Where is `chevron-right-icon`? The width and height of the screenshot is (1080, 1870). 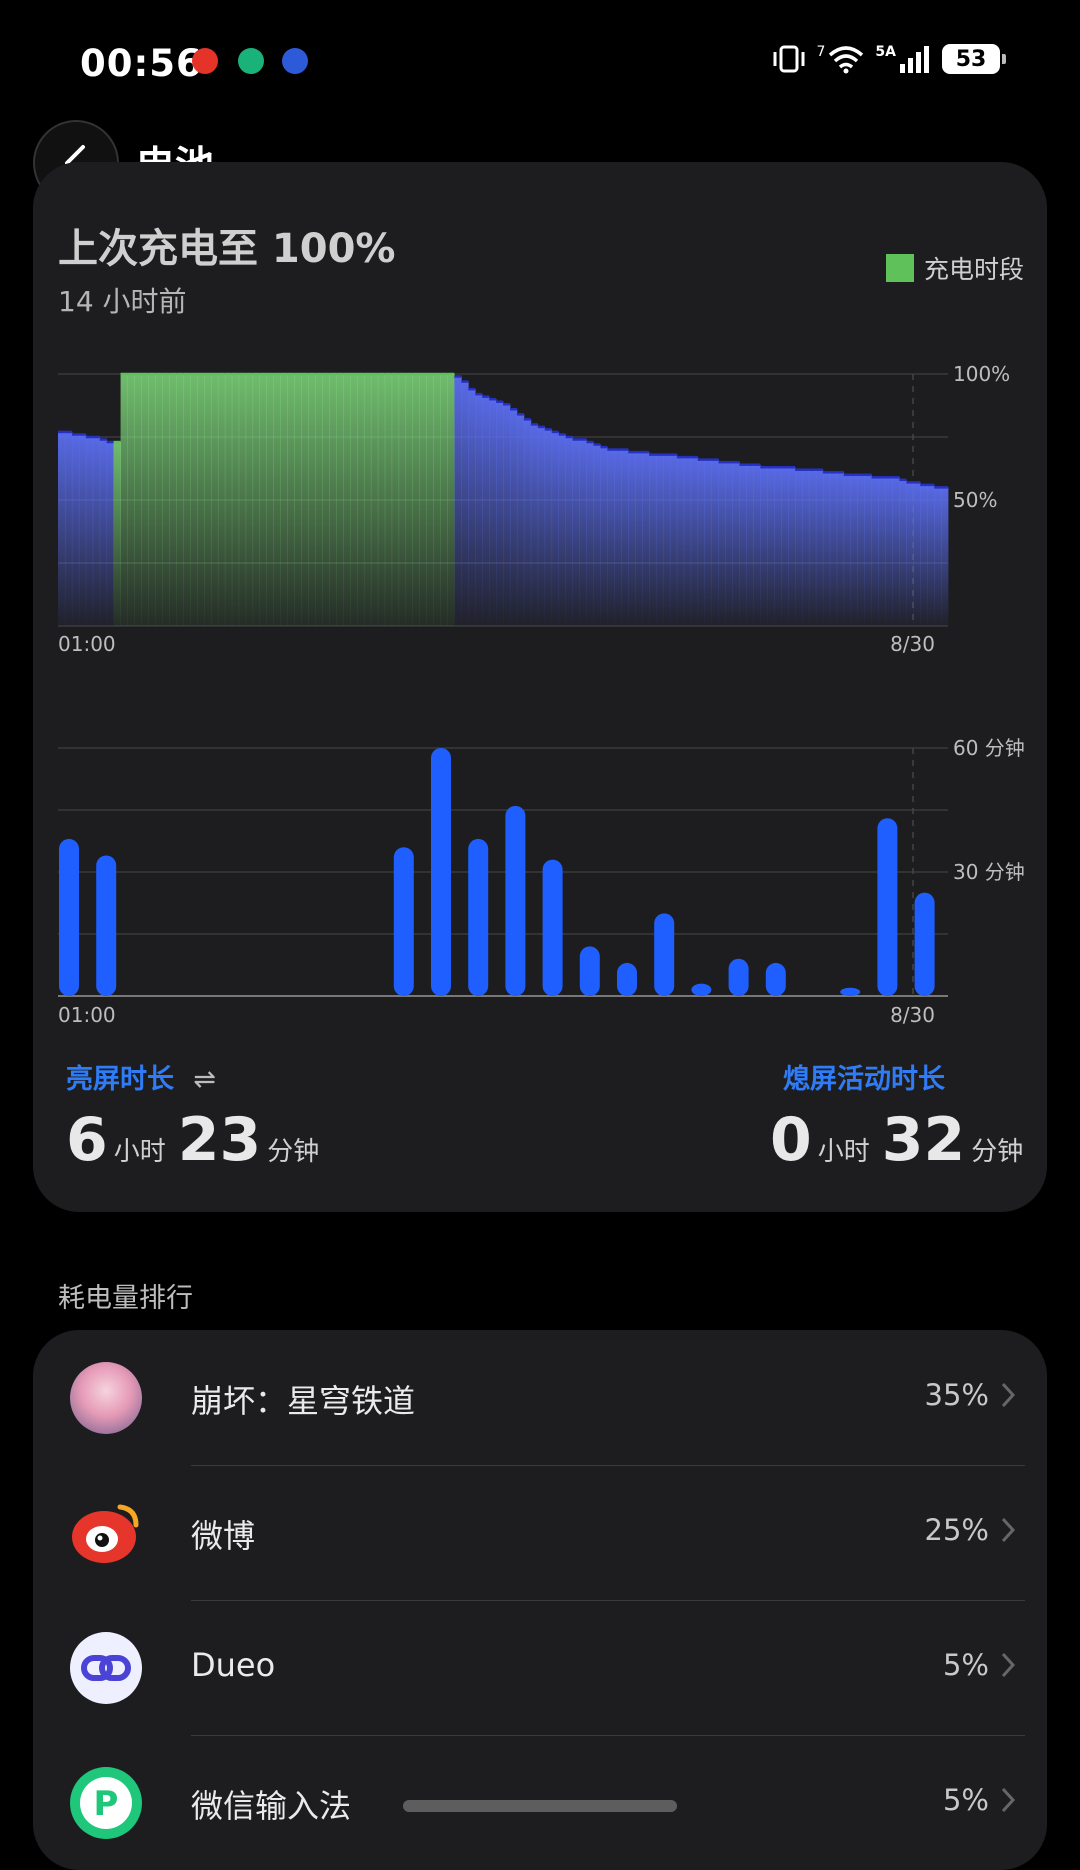 chevron-right-icon is located at coordinates (1008, 1530).